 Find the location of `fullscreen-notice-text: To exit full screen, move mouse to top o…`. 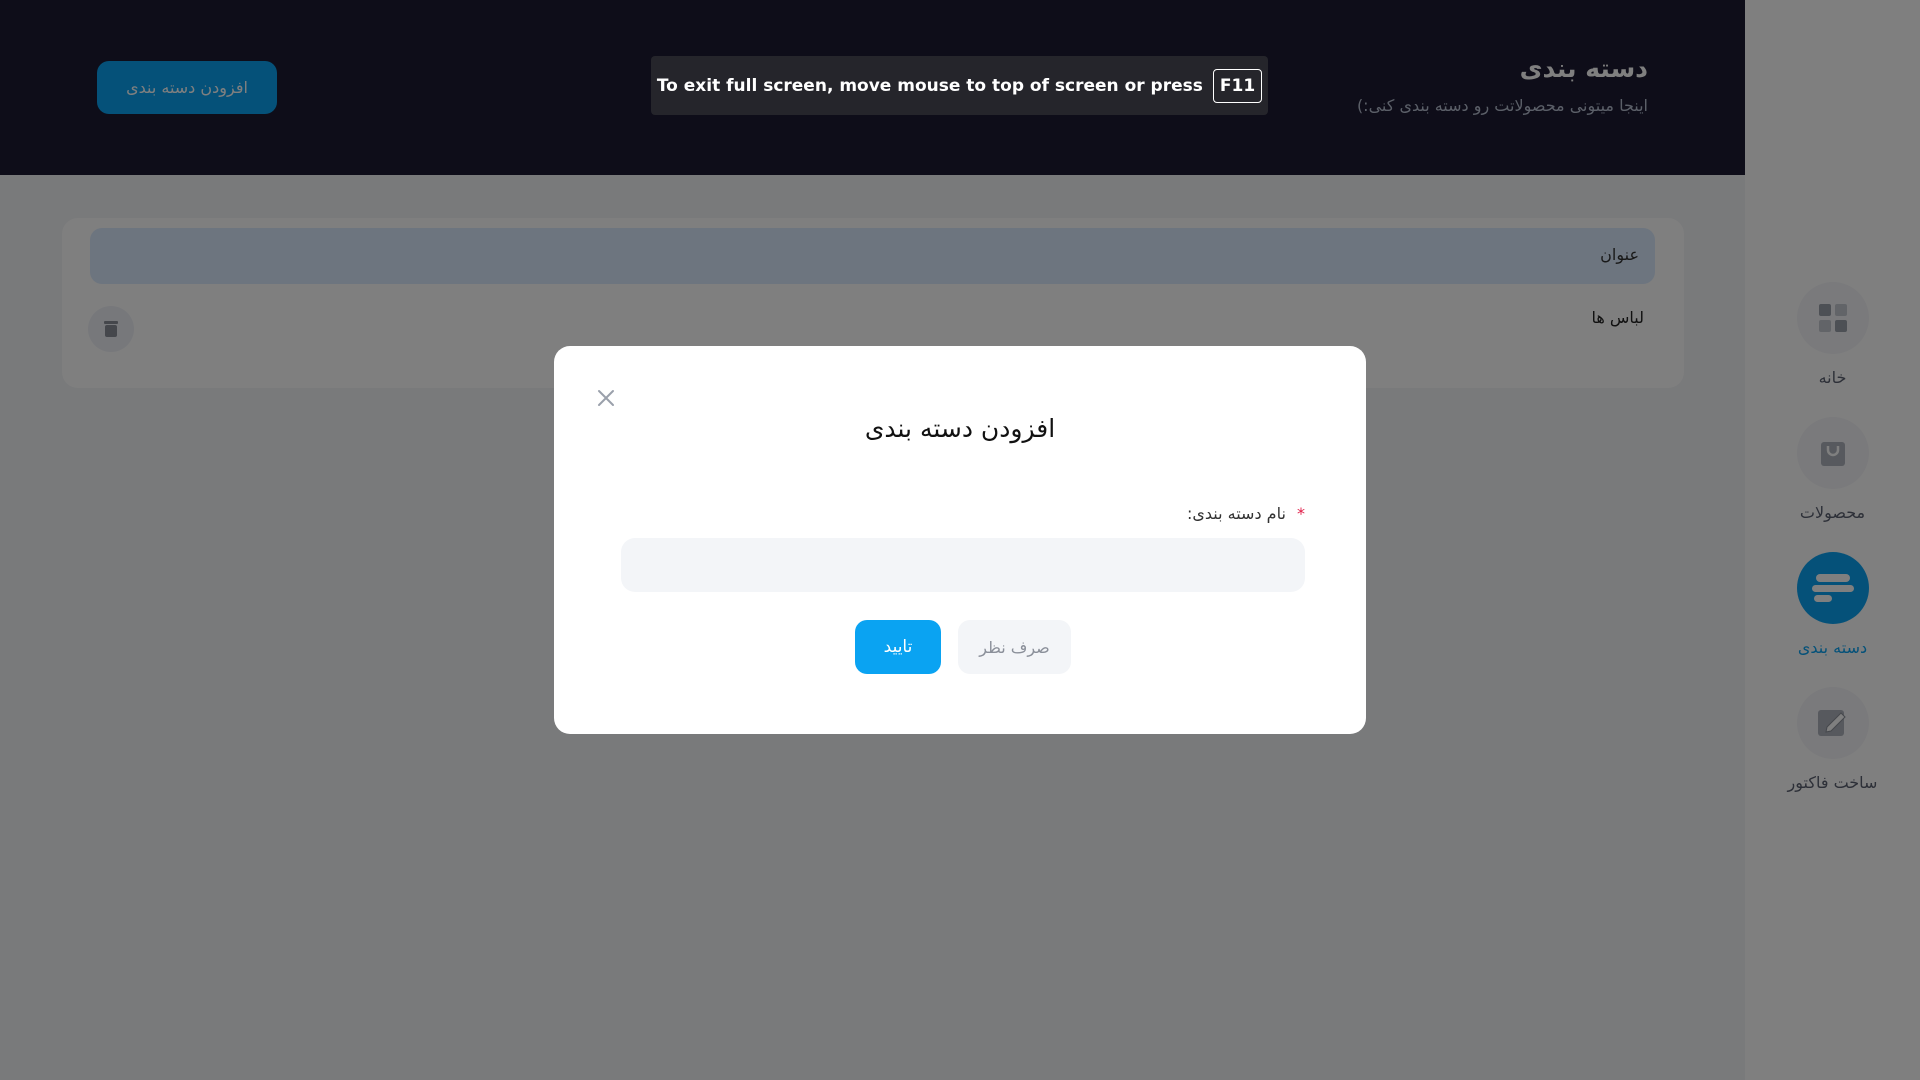

fullscreen-notice-text: To exit full screen, move mouse to top o… is located at coordinates (929, 85).